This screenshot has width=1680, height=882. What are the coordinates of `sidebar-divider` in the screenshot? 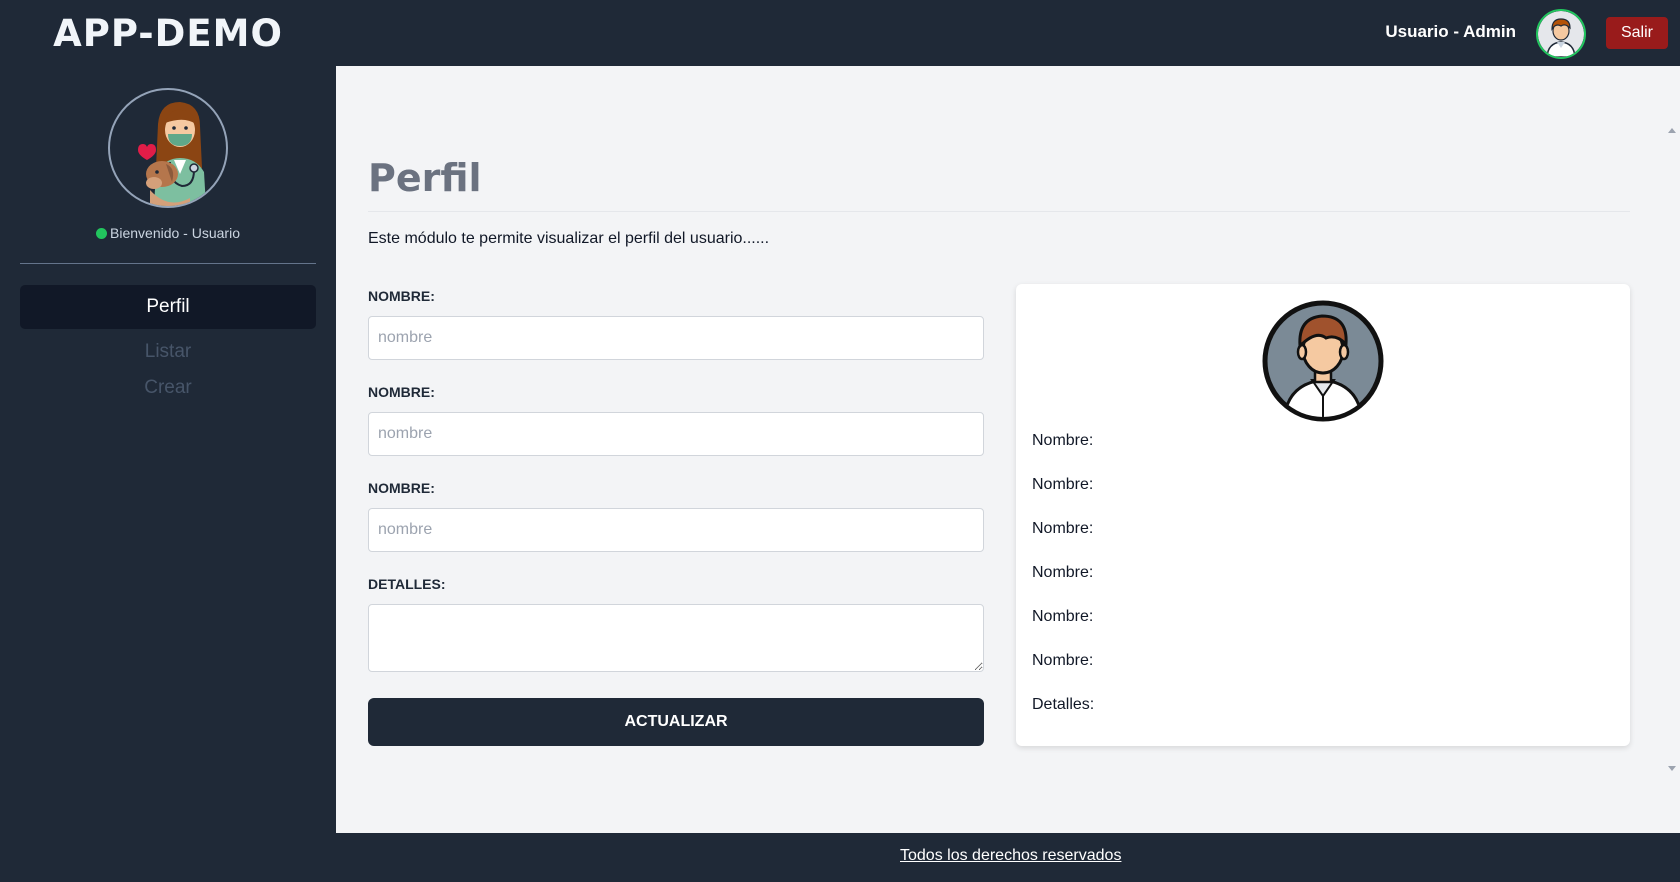 It's located at (168, 263).